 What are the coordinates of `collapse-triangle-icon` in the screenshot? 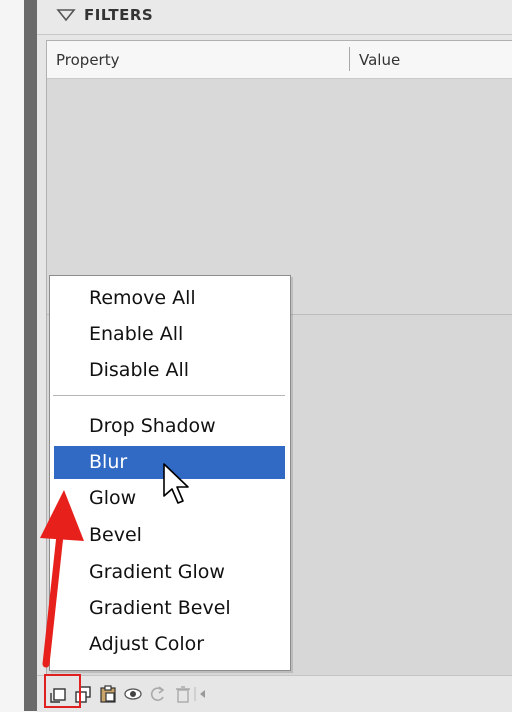 It's located at (66, 15).